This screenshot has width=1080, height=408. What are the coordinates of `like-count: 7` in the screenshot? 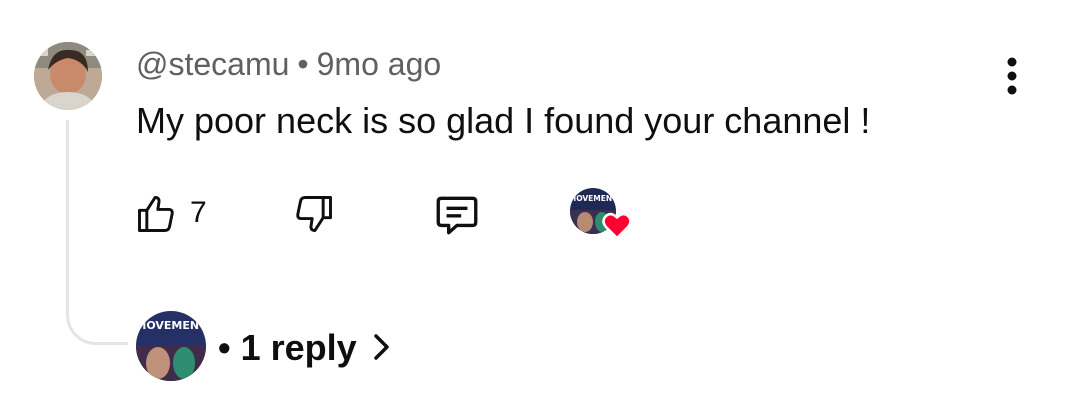 It's located at (198, 212).